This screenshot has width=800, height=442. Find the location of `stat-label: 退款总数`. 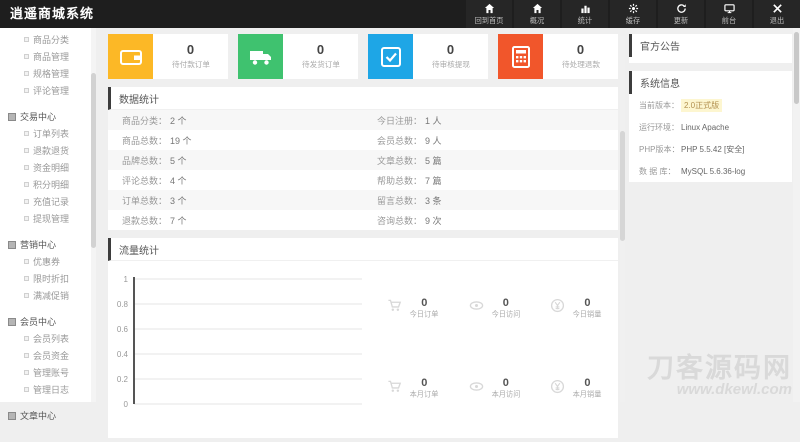

stat-label: 退款总数 is located at coordinates (140, 220).